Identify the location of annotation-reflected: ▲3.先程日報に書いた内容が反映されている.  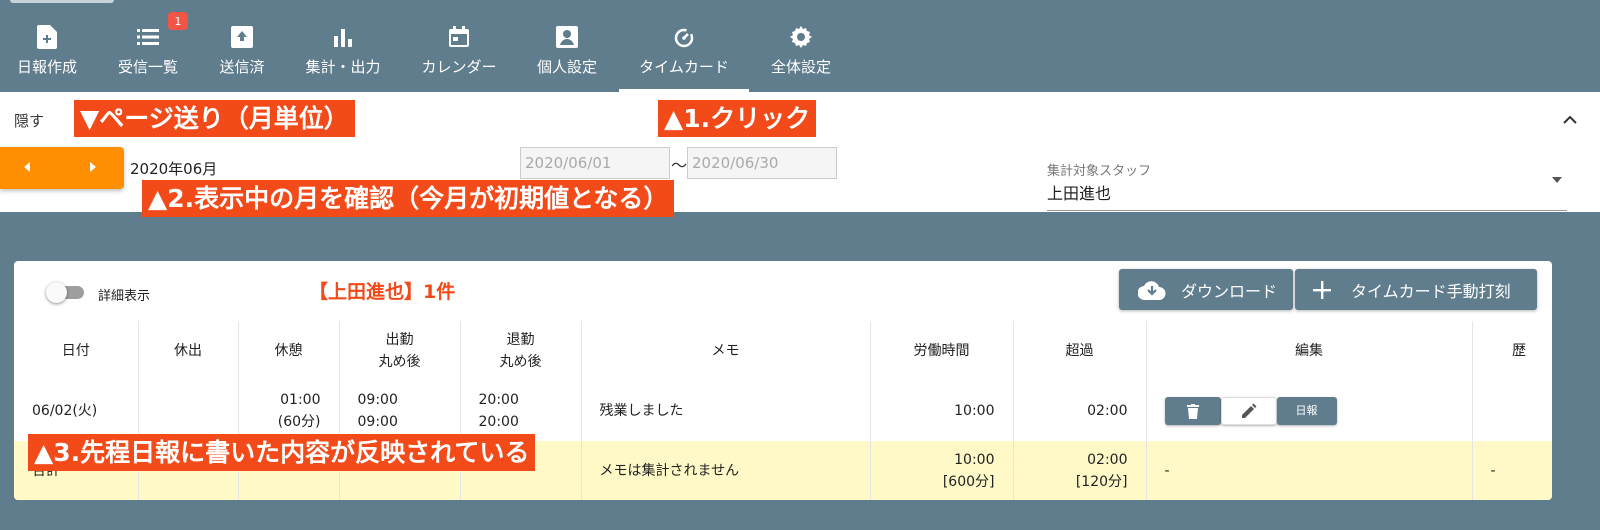
(282, 452).